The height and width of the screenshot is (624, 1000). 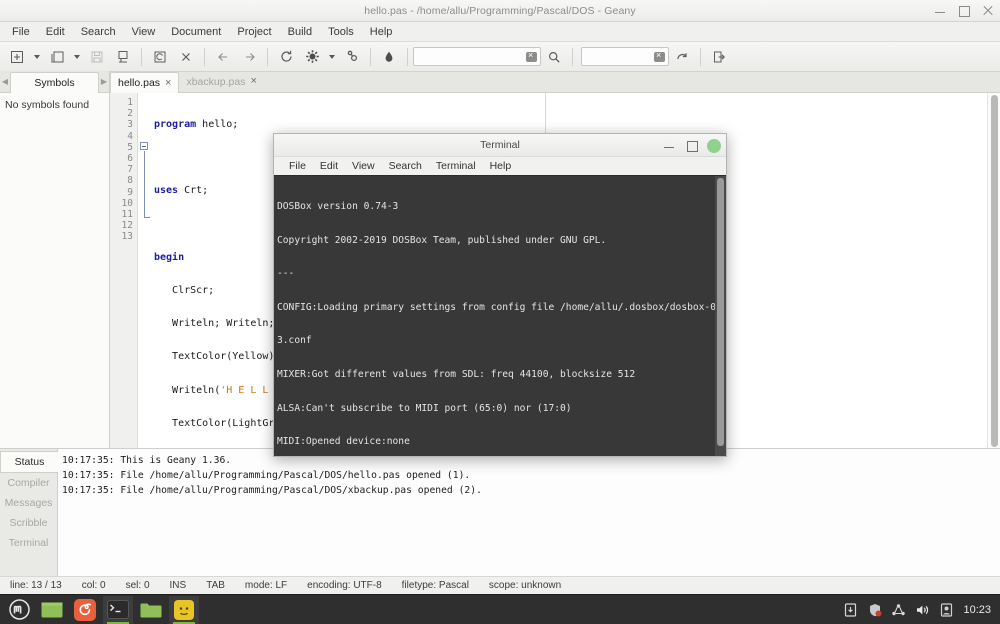 I want to click on close-icon, so click(x=988, y=11).